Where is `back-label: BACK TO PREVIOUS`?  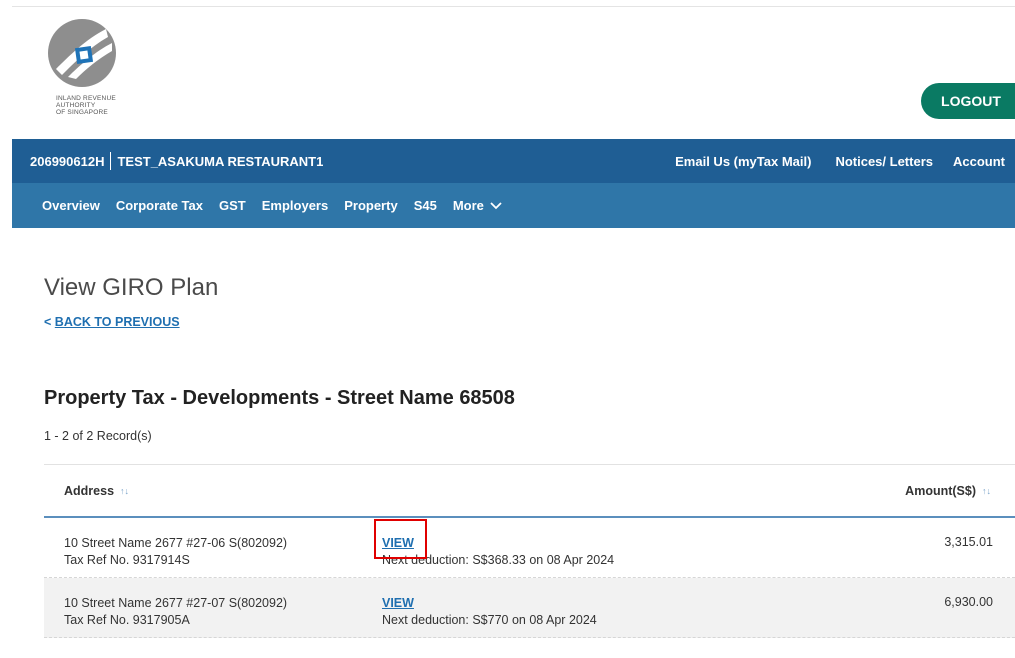
back-label: BACK TO PREVIOUS is located at coordinates (117, 322).